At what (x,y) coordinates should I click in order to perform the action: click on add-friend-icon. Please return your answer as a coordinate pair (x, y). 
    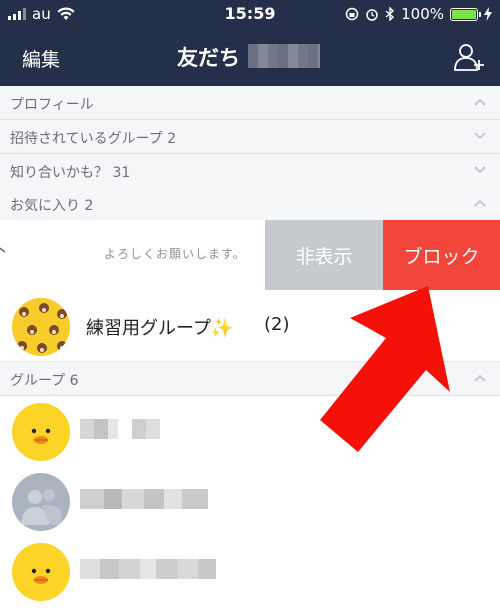
    Looking at the image, I should click on (469, 57).